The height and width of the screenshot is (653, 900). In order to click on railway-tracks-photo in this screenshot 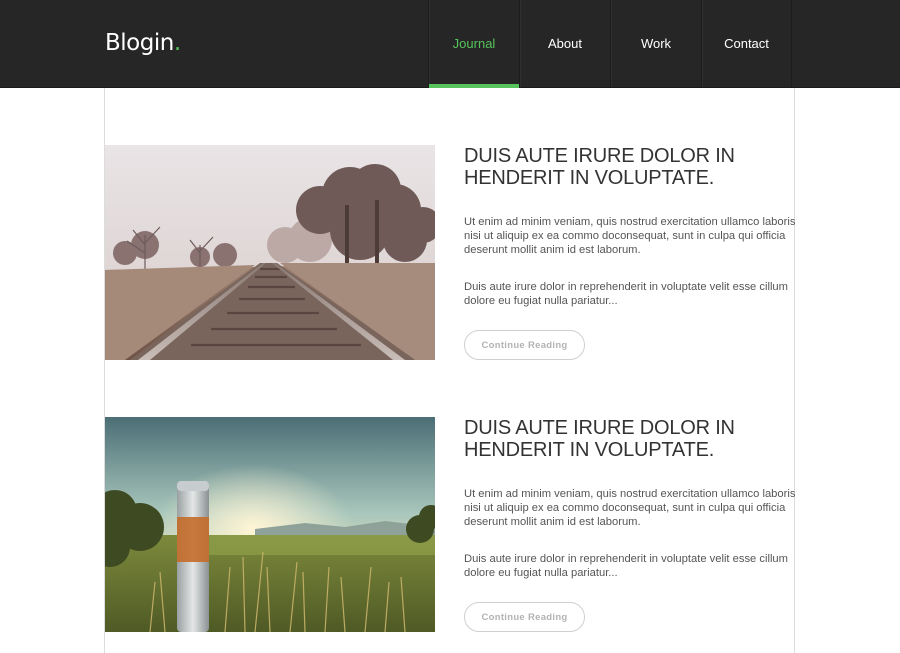, I will do `click(270, 252)`.